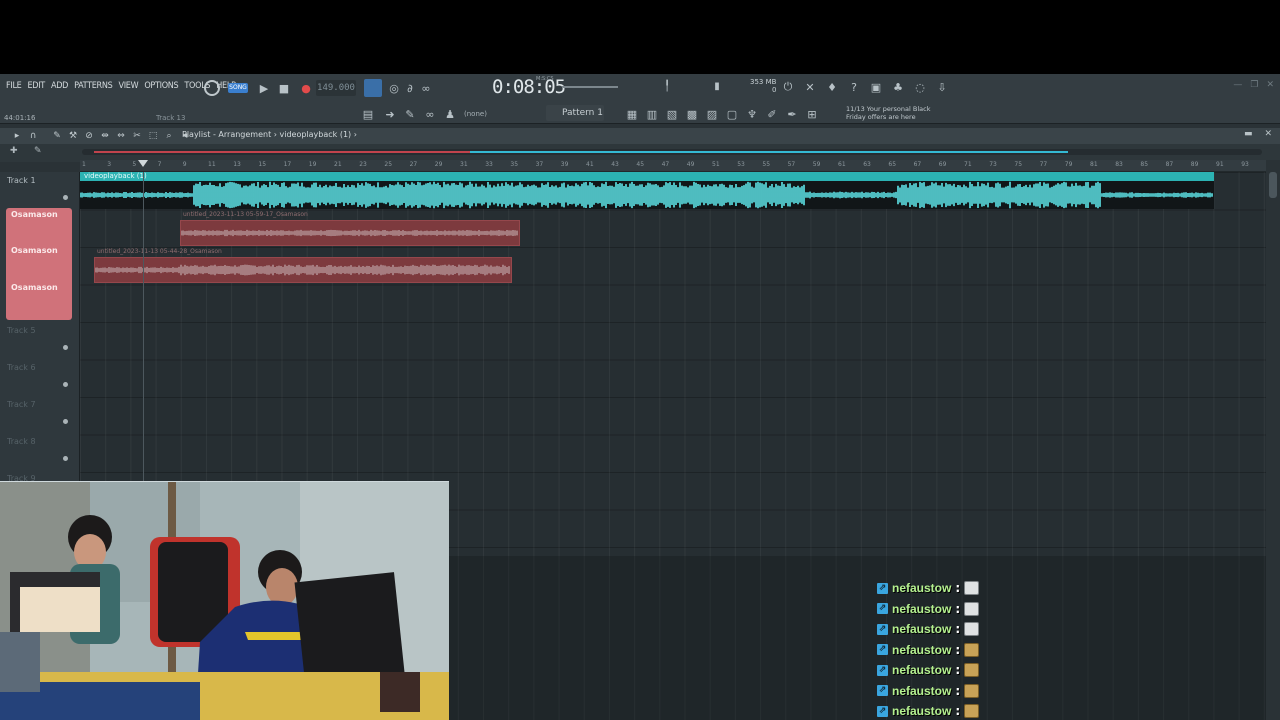 This screenshot has height=720, width=1280. Describe the element at coordinates (336, 88) in the screenshot. I see `tempo-display: 149.000` at that location.